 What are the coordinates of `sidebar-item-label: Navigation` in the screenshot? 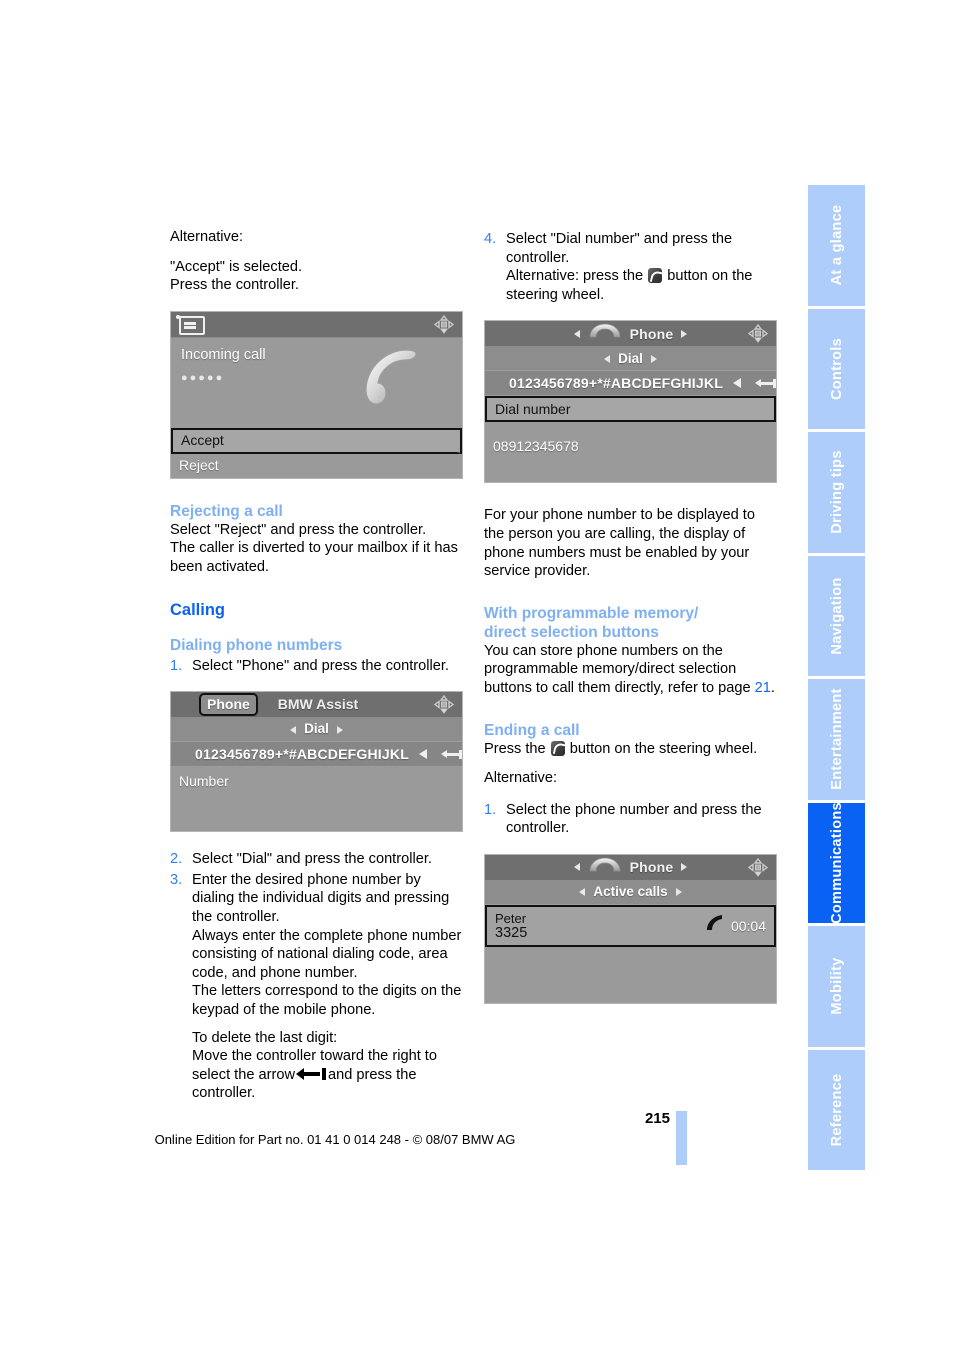 It's located at (836, 616).